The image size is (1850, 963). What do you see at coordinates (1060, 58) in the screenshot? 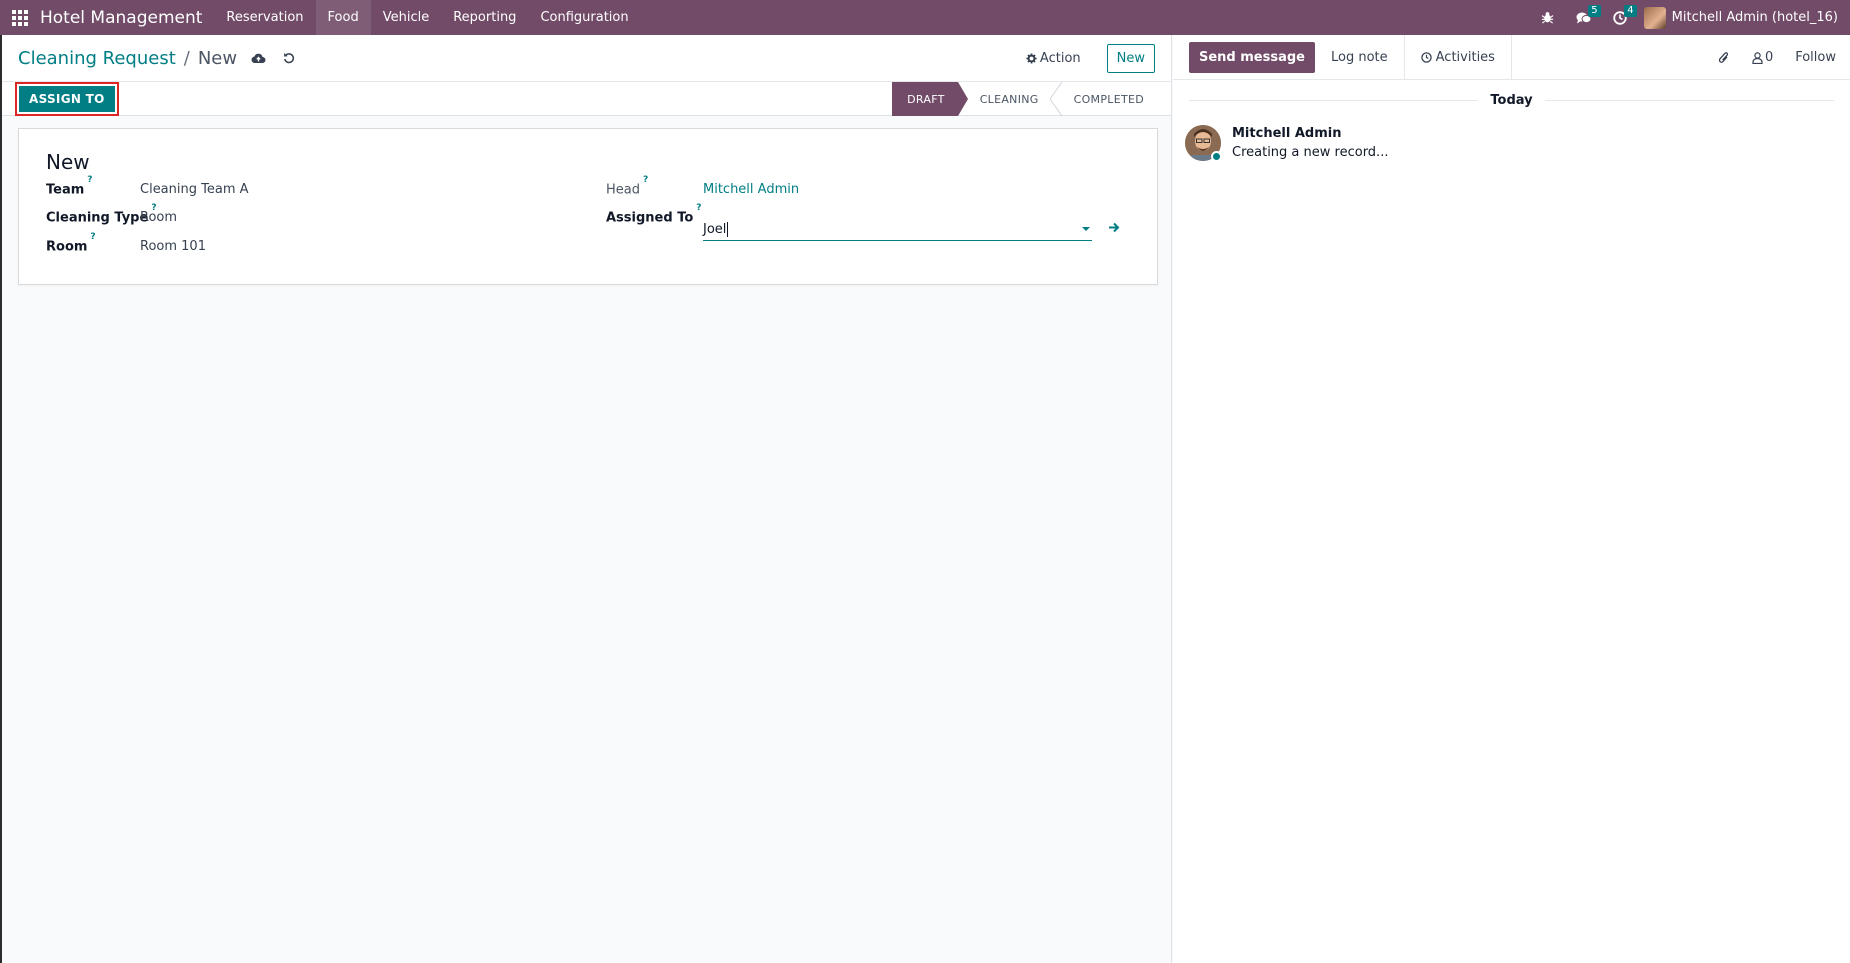
I see `action-label: Action` at bounding box center [1060, 58].